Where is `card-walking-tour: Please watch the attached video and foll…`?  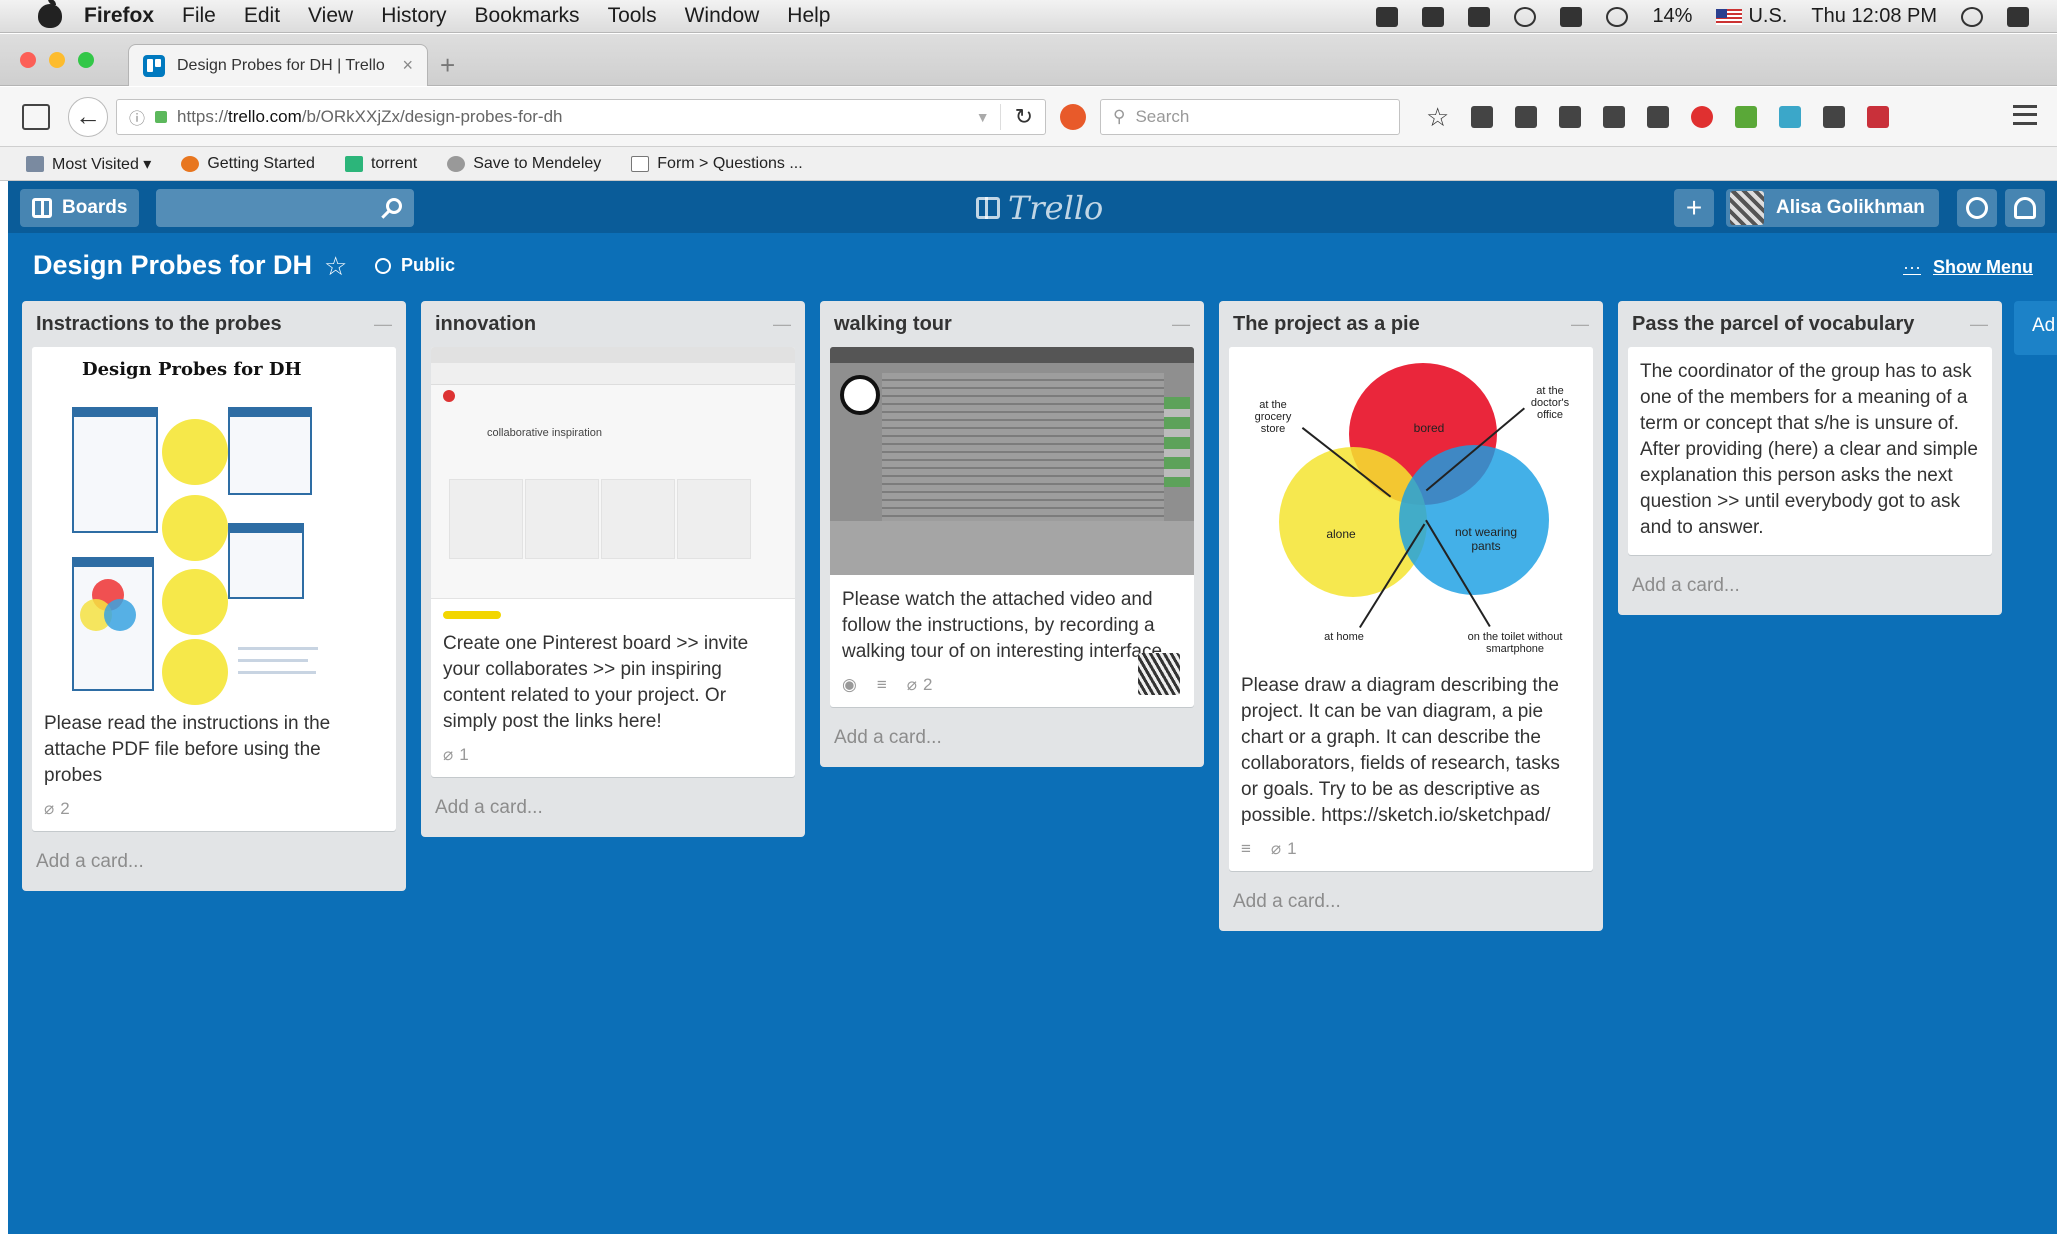
card-walking-tour: Please watch the attached video and foll… is located at coordinates (1012, 527).